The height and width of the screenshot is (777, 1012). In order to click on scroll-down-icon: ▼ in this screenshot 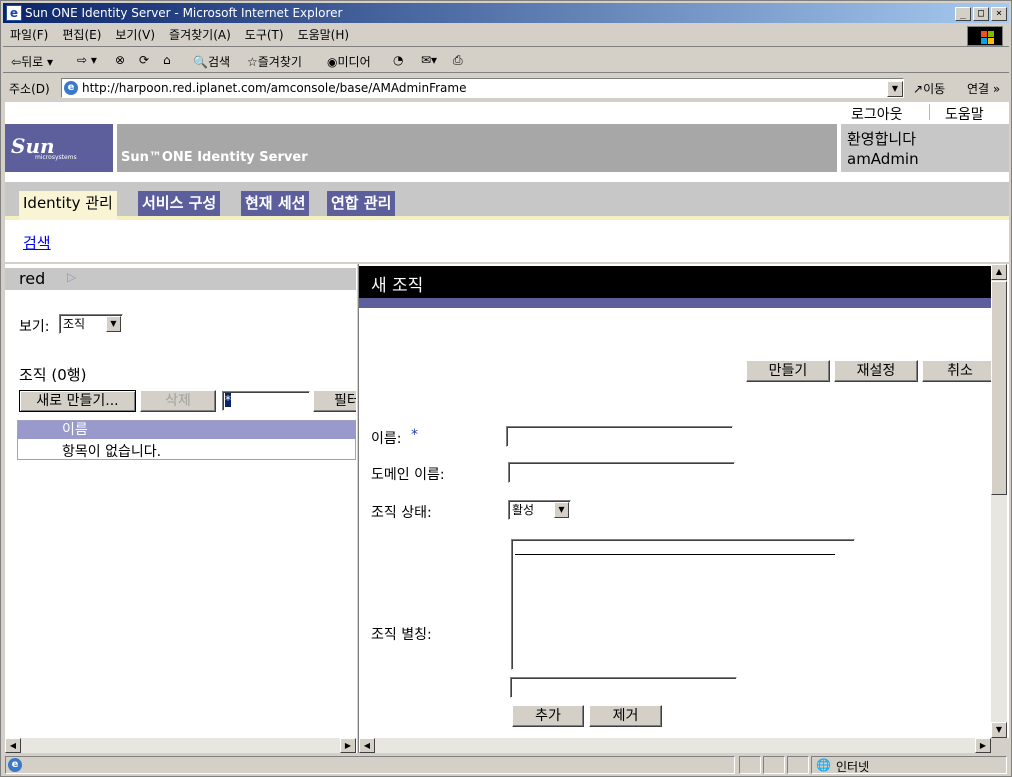, I will do `click(999, 730)`.